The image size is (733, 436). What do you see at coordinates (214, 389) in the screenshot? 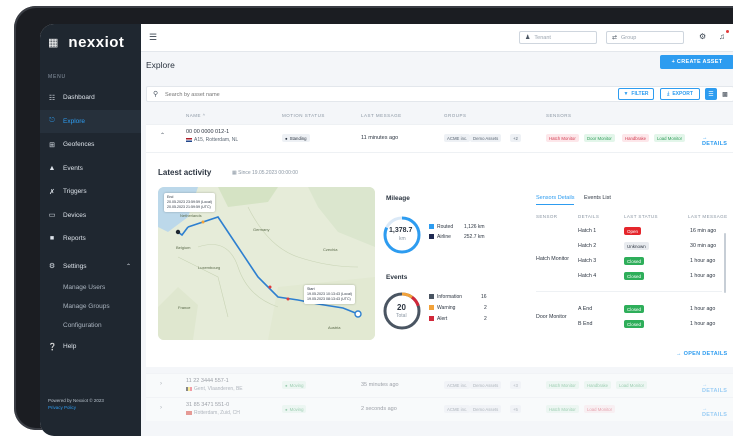
I see `asset-location: Gent, Vlaanderen, BE` at bounding box center [214, 389].